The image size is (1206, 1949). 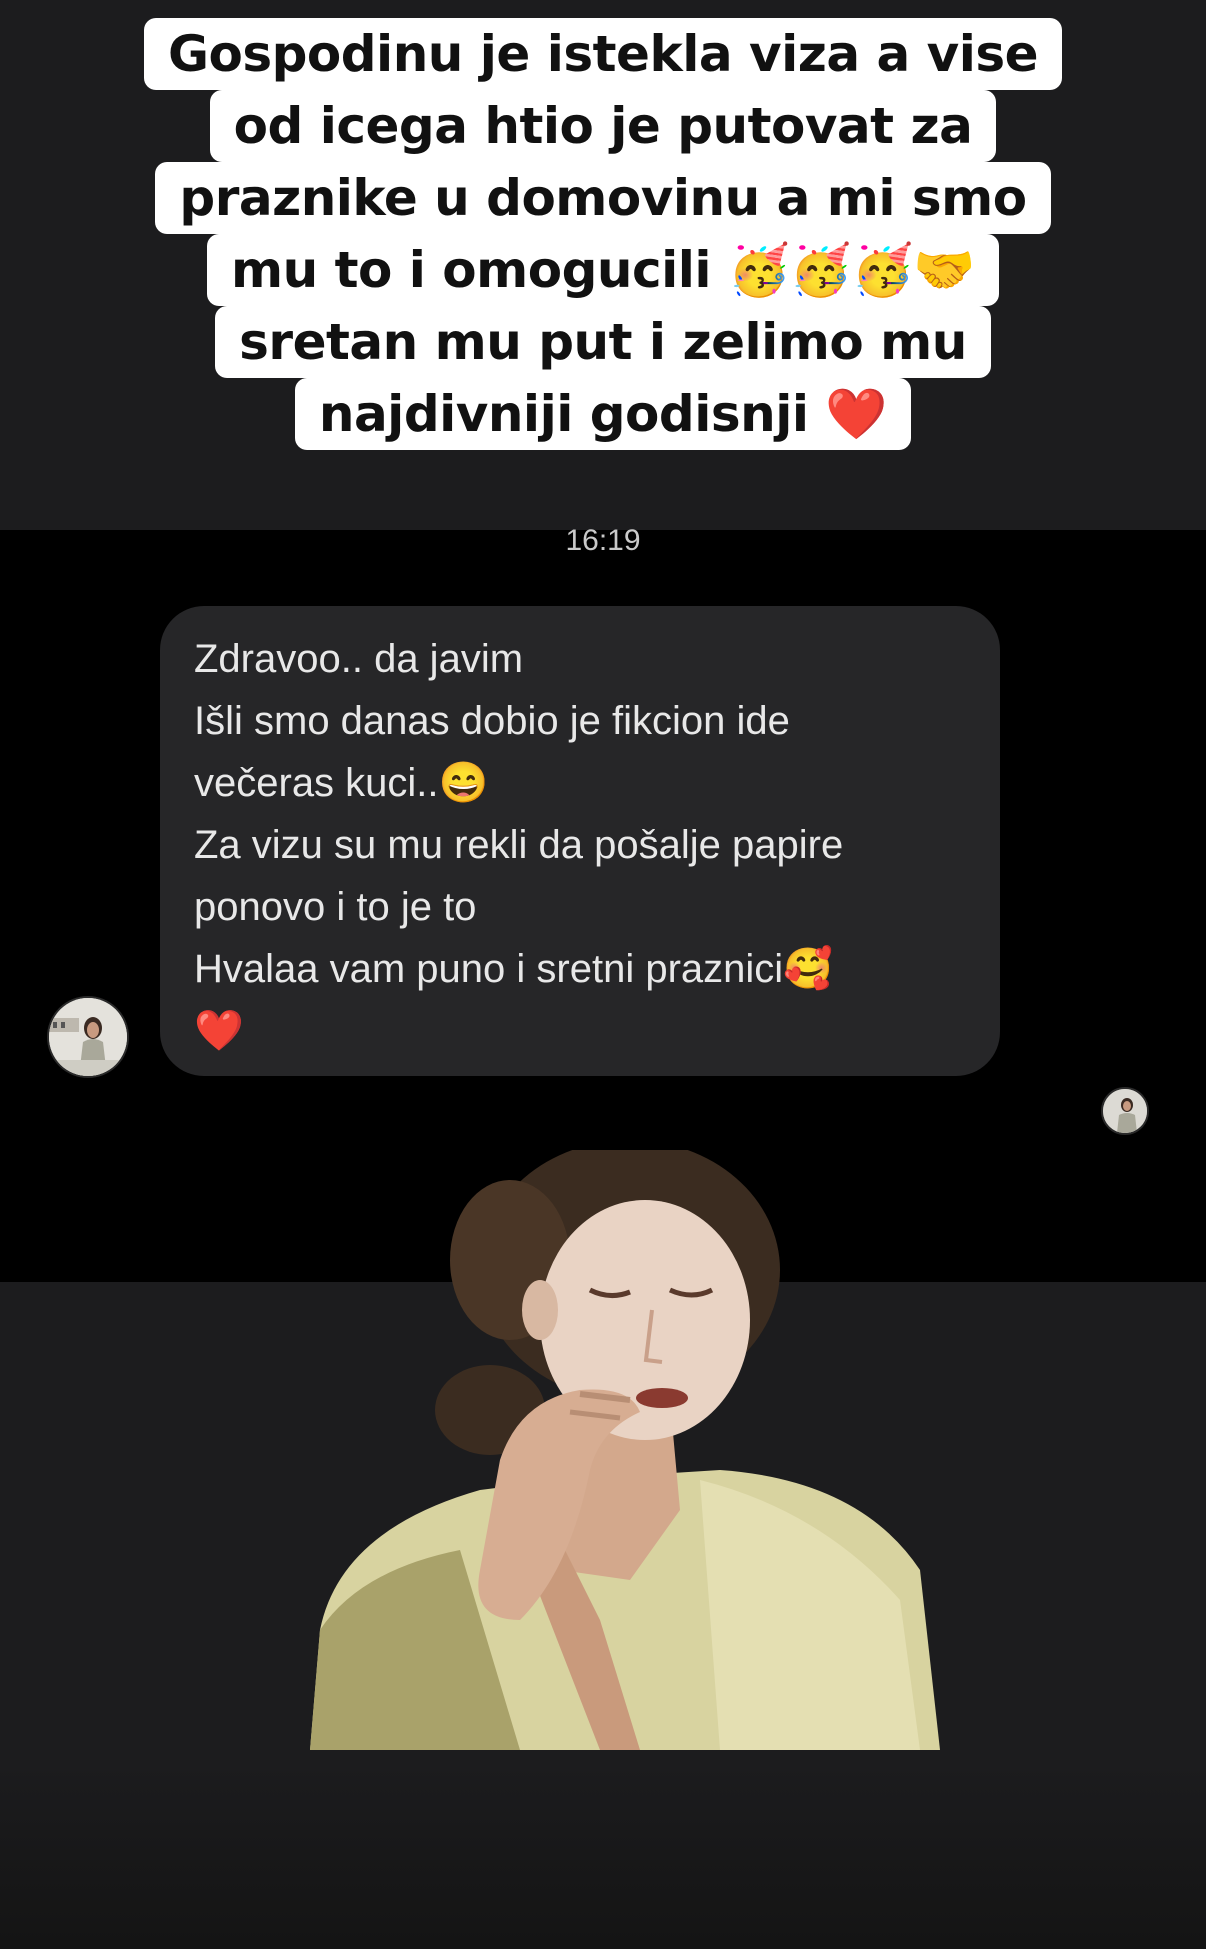 What do you see at coordinates (603, 198) in the screenshot?
I see `caption-line-3: praznike u domovinu a mi smo` at bounding box center [603, 198].